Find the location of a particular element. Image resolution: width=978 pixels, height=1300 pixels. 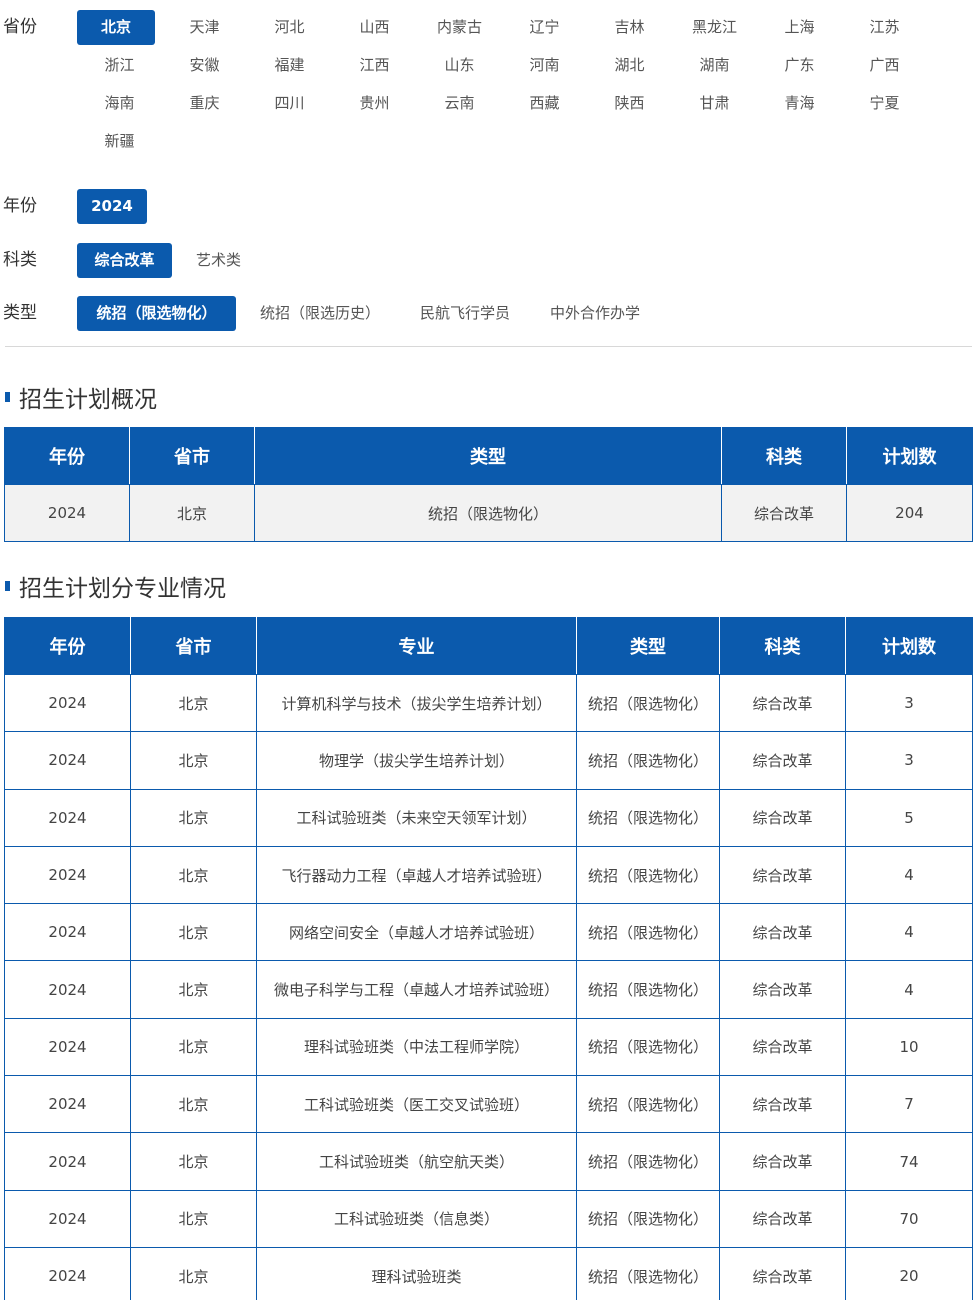

table-cell: 70 is located at coordinates (909, 1218).